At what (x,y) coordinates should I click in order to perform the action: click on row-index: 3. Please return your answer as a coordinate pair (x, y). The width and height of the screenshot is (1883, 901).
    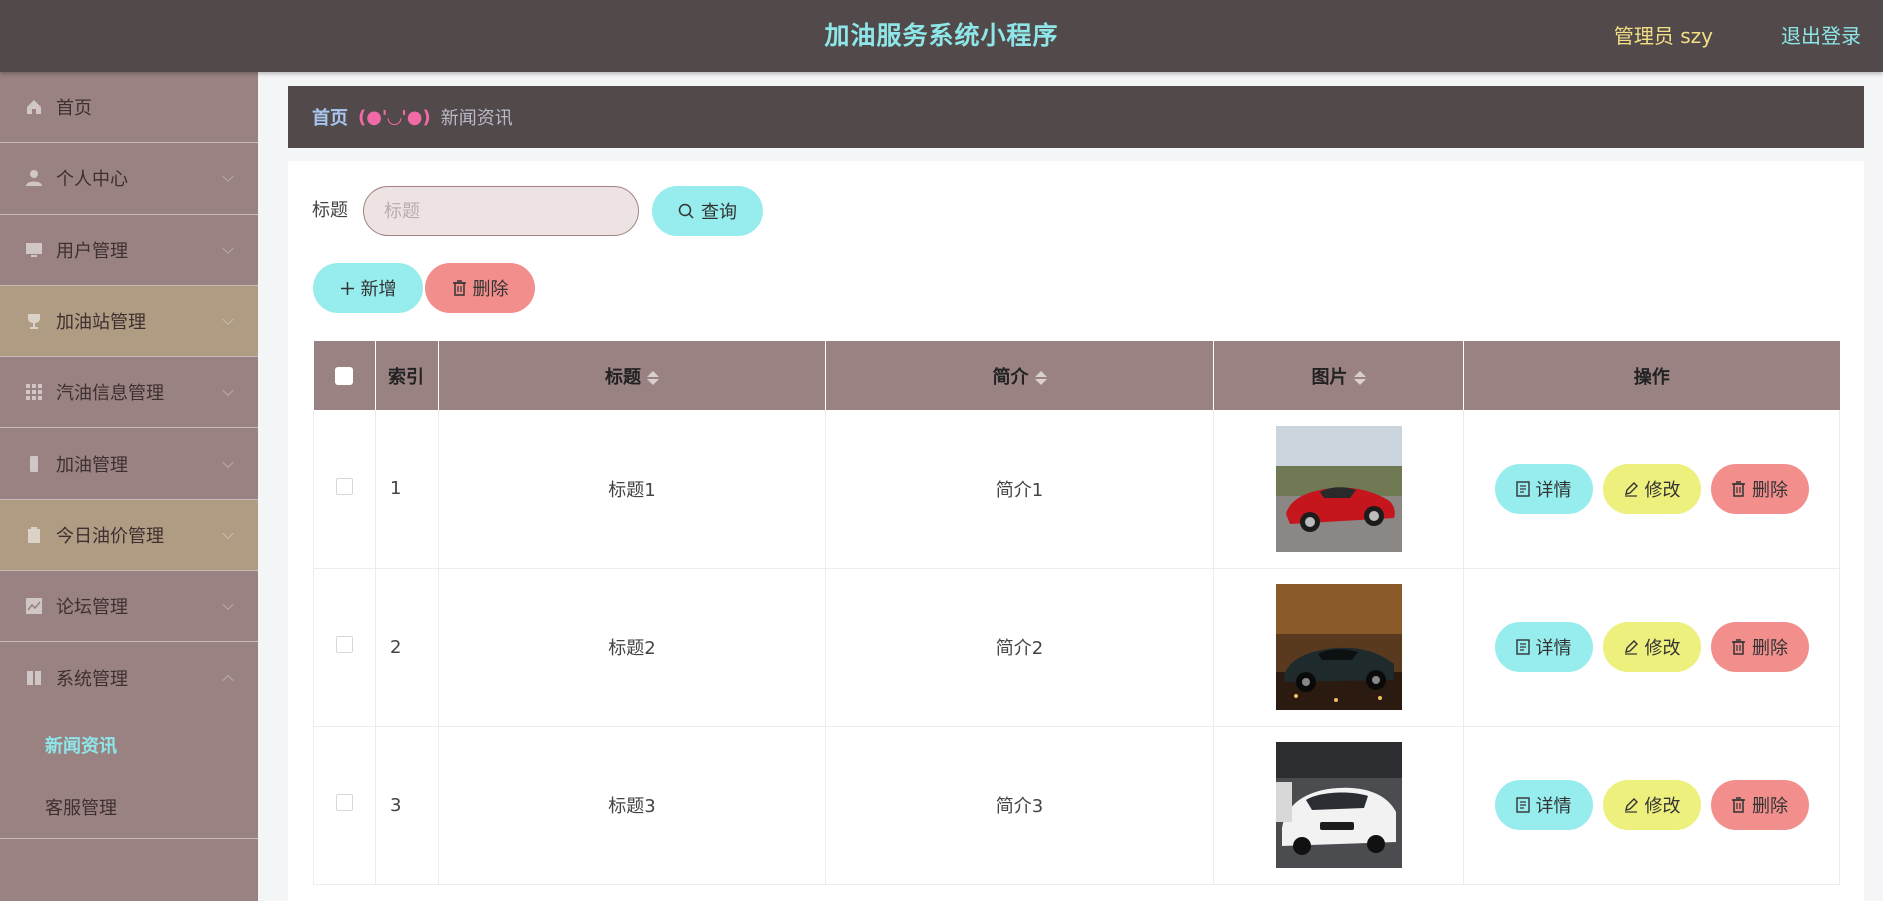
    Looking at the image, I should click on (407, 805).